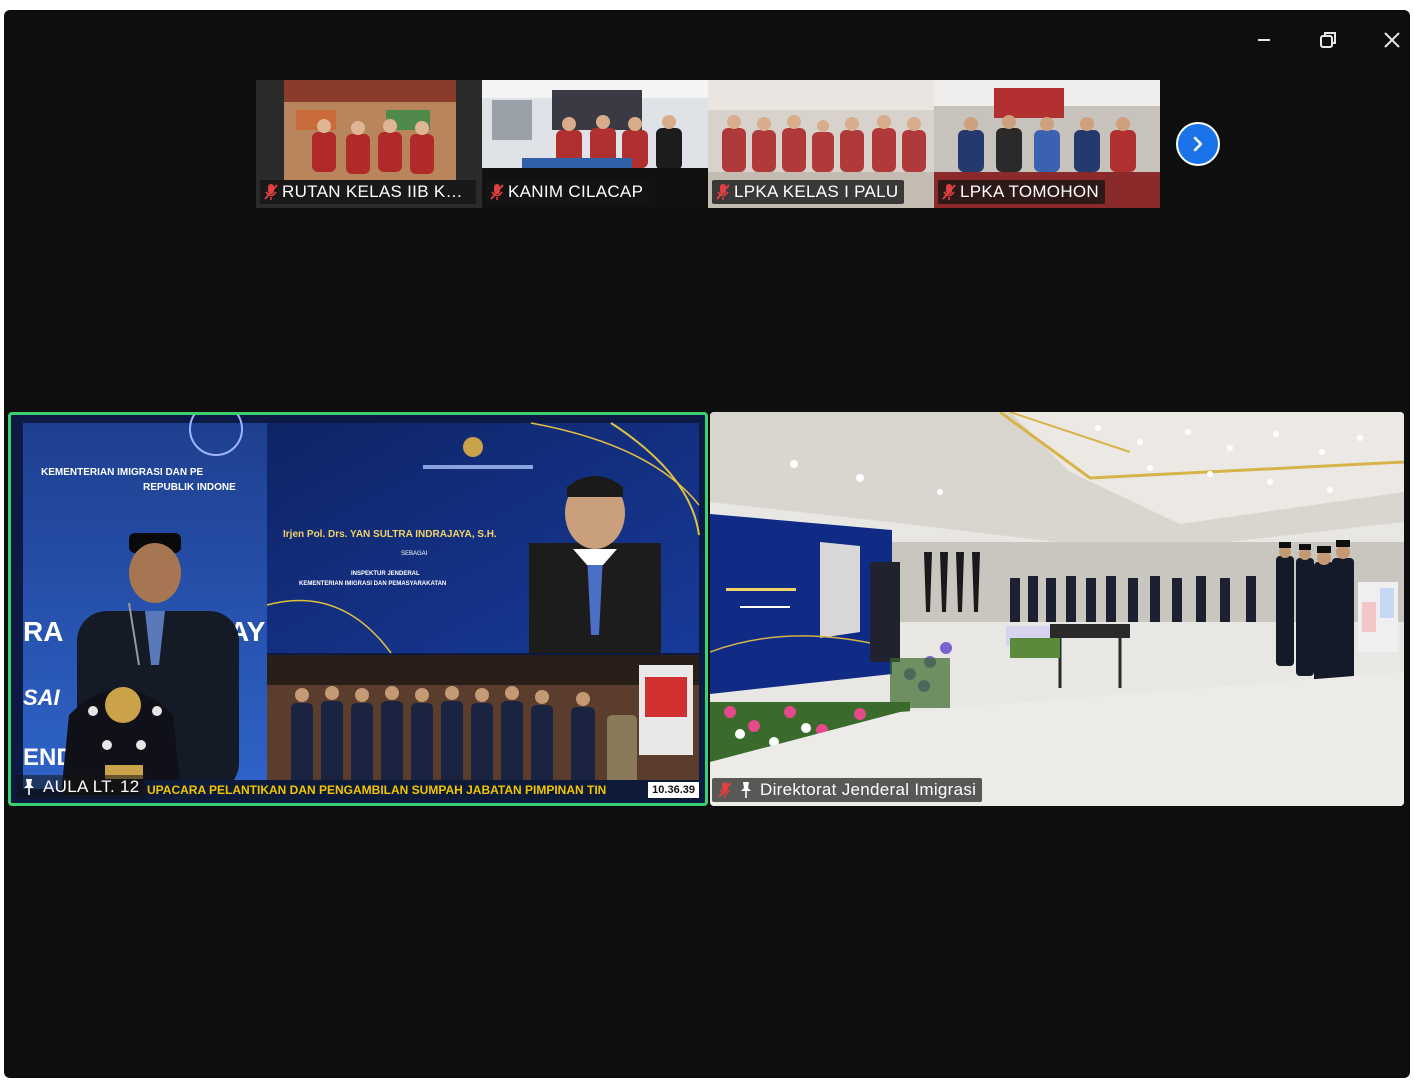 The width and height of the screenshot is (1414, 1081). I want to click on minimize-icon, so click(1264, 40).